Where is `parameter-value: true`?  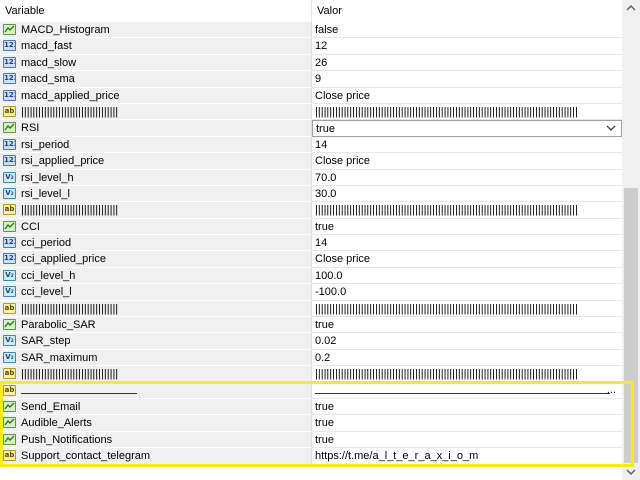
parameter-value: true is located at coordinates (324, 423).